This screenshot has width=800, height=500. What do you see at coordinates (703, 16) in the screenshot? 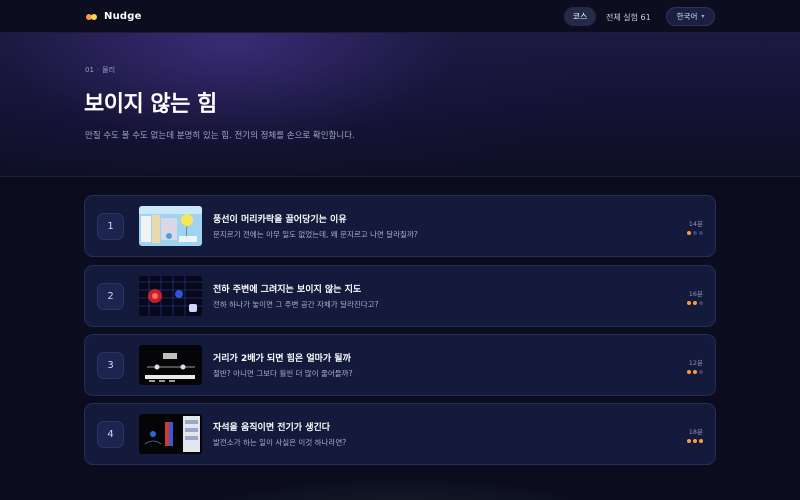
I see `chevron-down-icon: ▾` at bounding box center [703, 16].